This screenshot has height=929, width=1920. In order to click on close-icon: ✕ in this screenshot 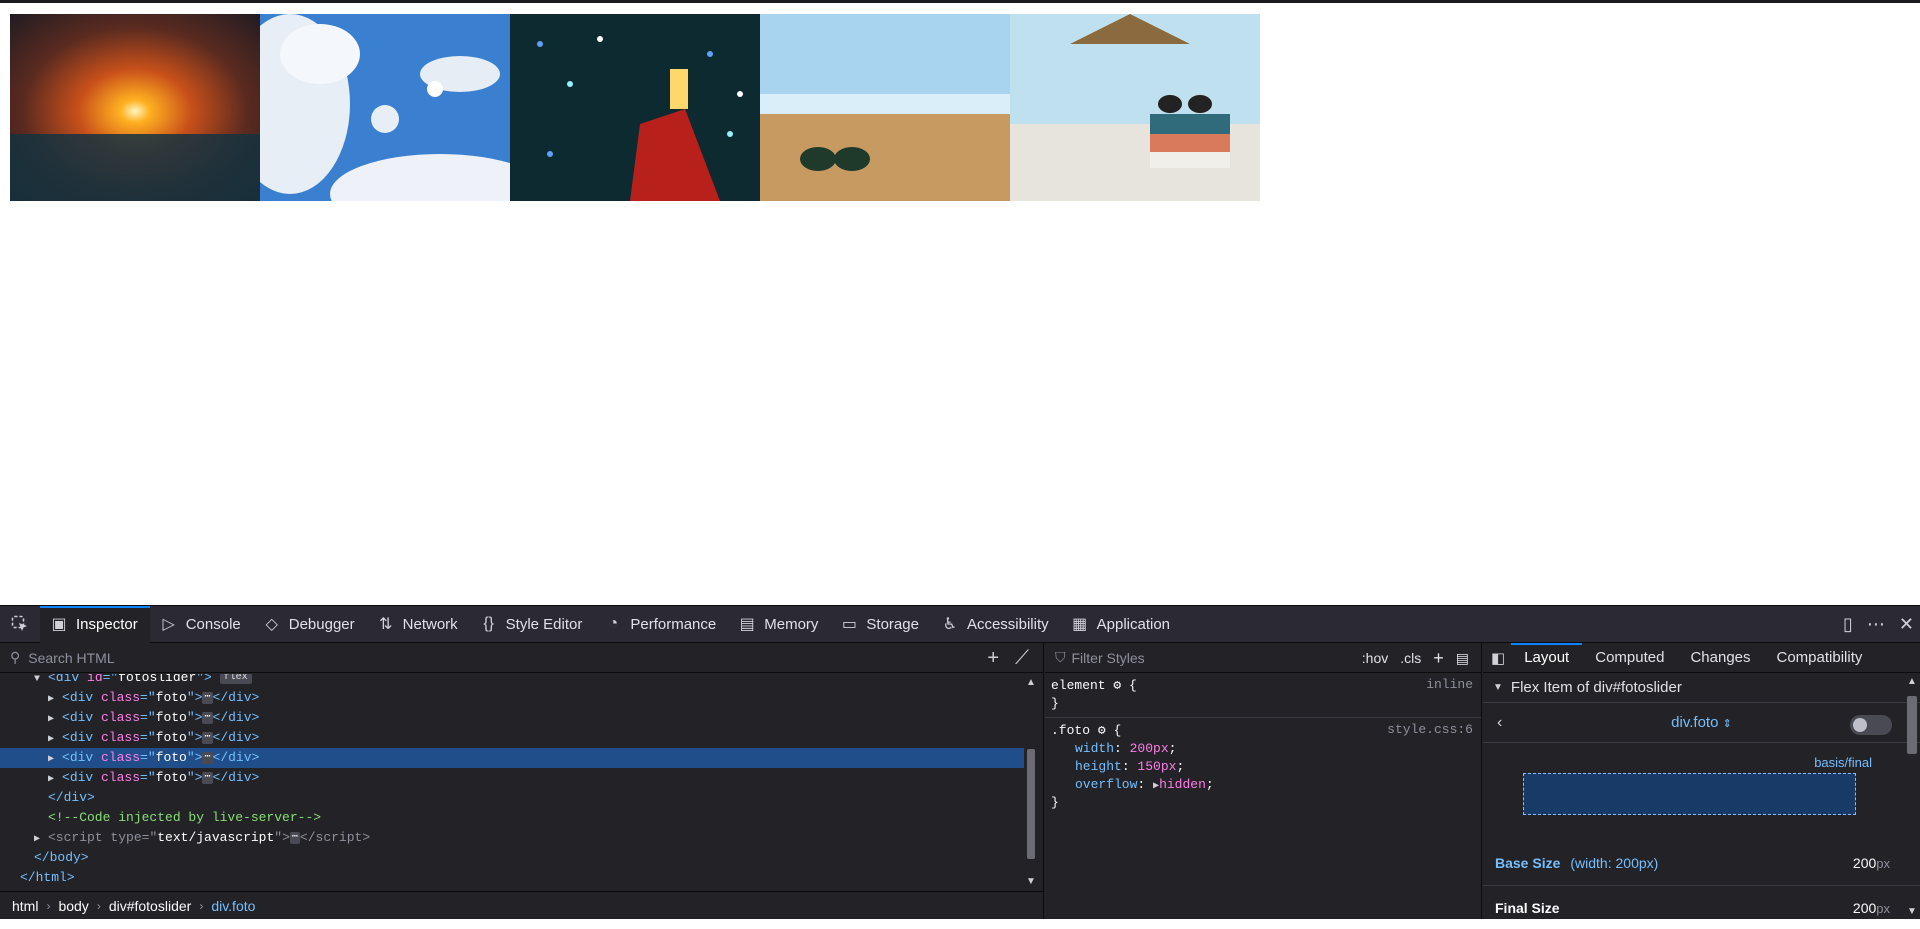, I will do `click(1906, 624)`.